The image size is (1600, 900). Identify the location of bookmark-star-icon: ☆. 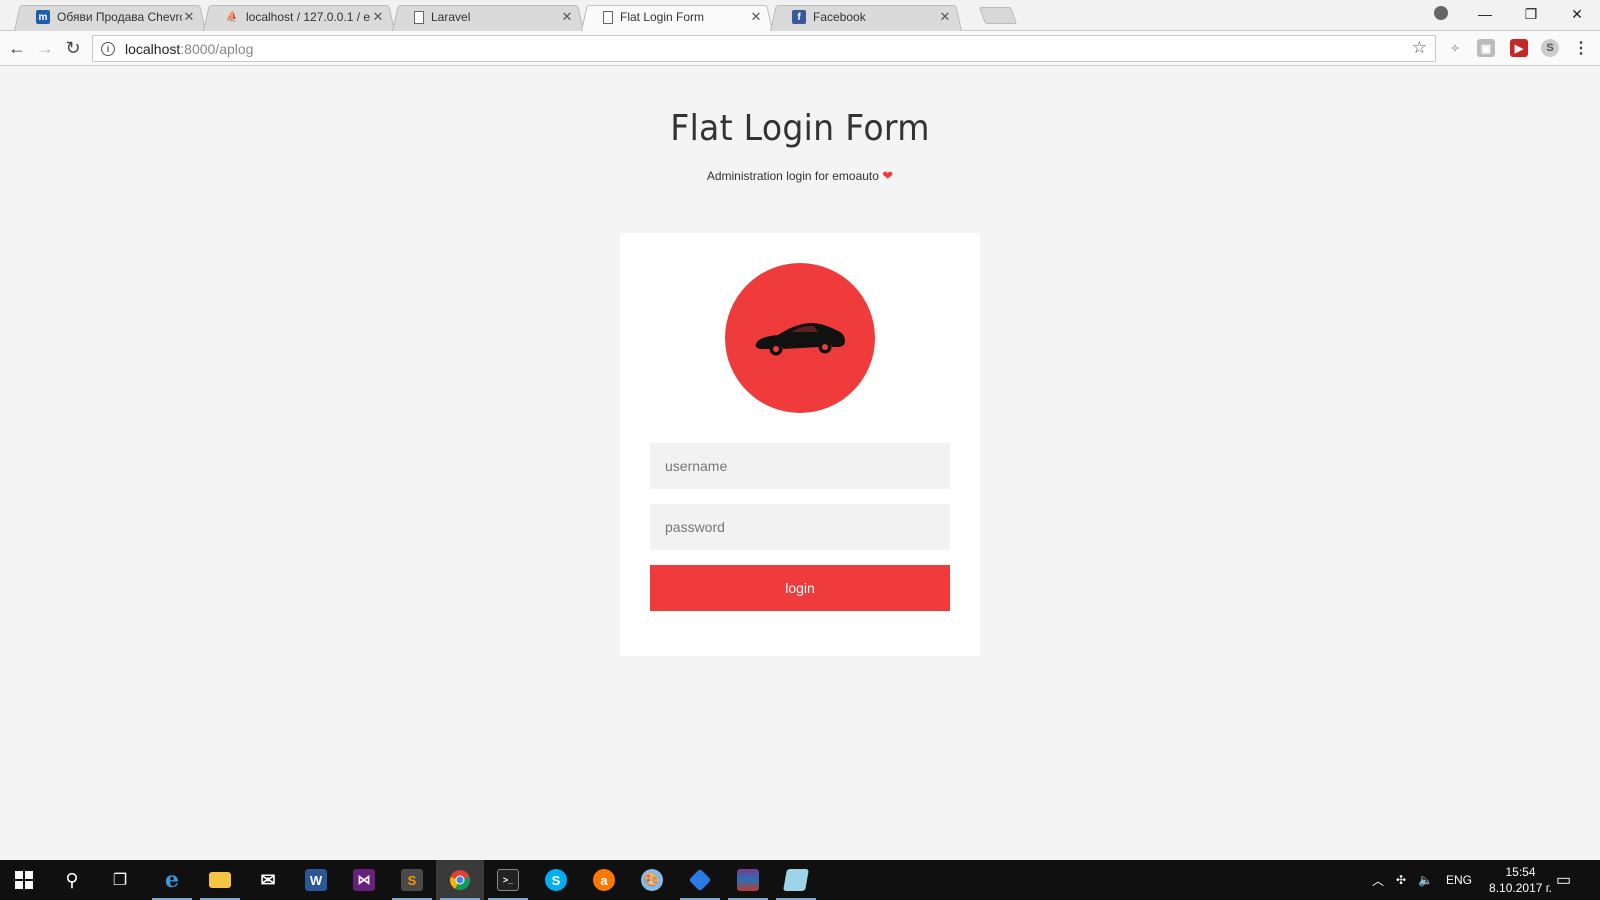
(1419, 48).